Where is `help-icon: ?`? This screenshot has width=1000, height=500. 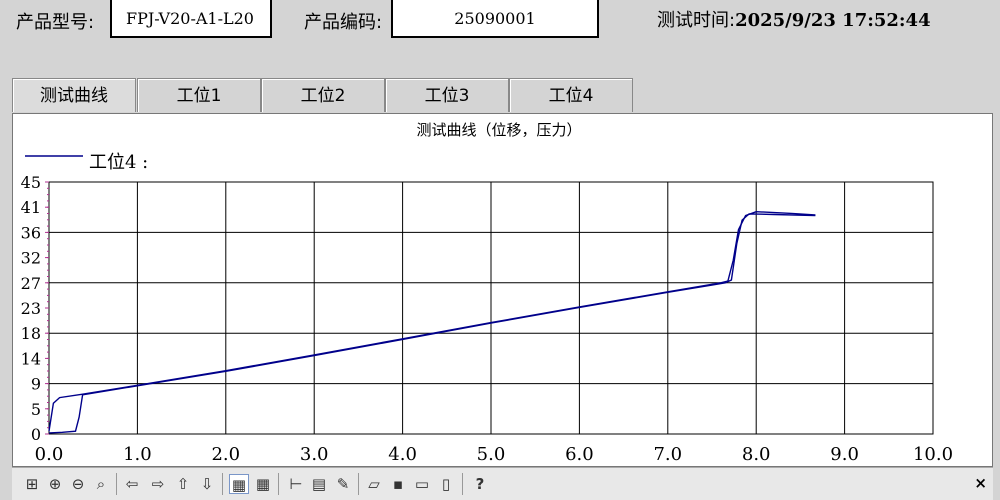 help-icon: ? is located at coordinates (480, 484).